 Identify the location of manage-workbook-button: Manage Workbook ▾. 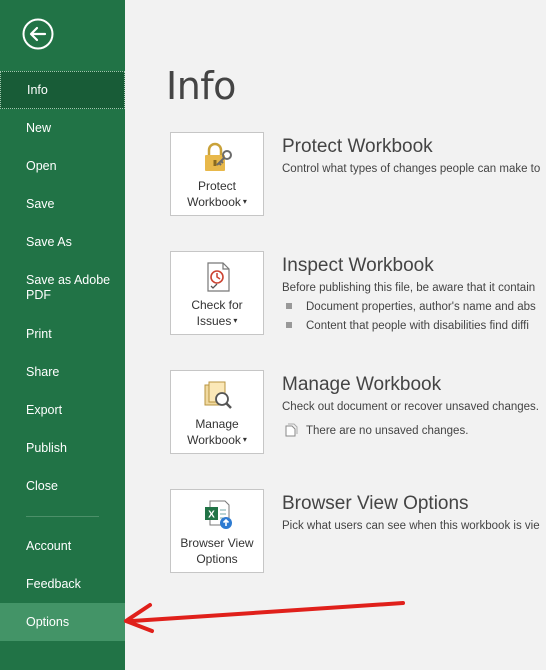
(217, 412).